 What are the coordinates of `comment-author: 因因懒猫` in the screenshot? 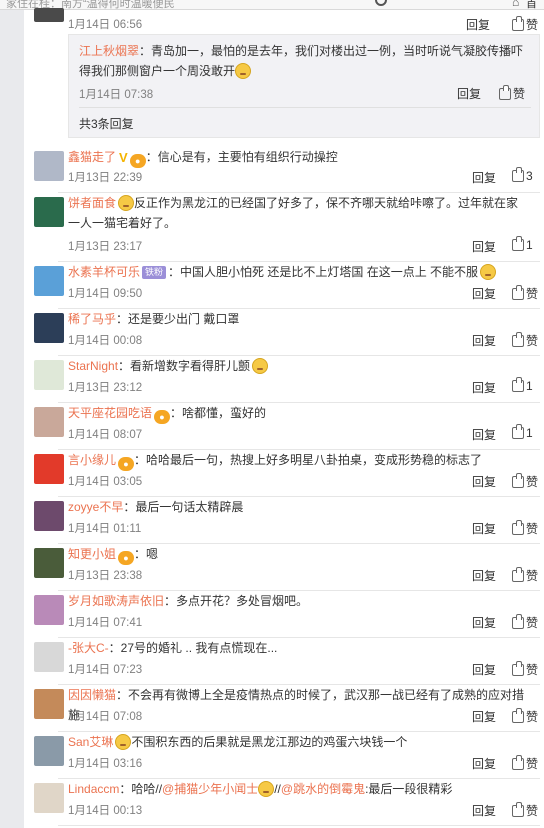 It's located at (92, 695).